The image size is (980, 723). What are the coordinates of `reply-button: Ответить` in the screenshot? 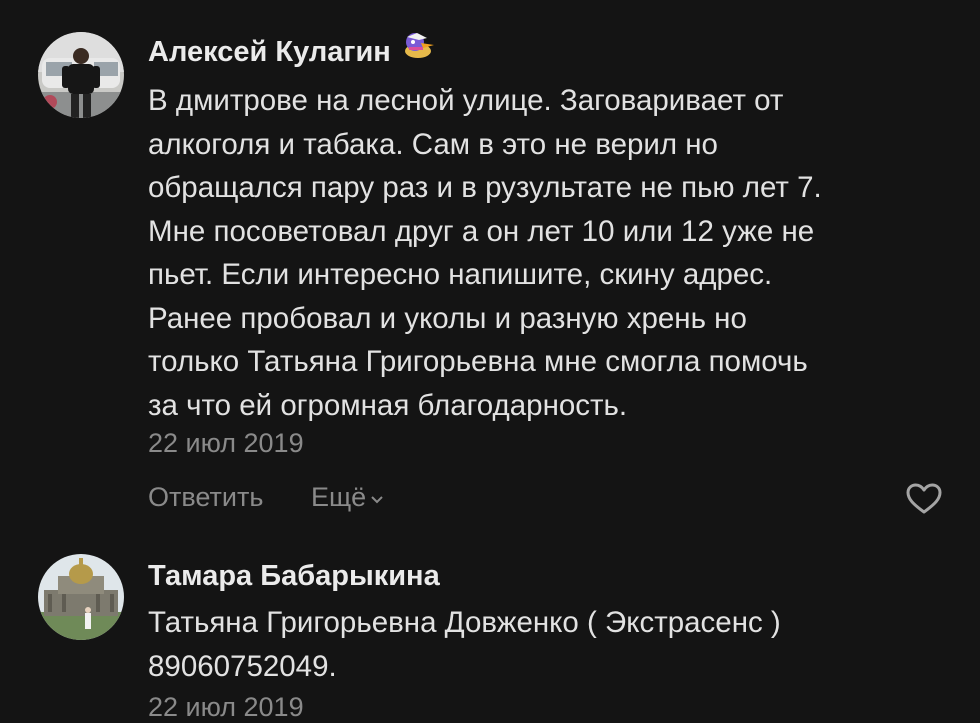 It's located at (205, 497).